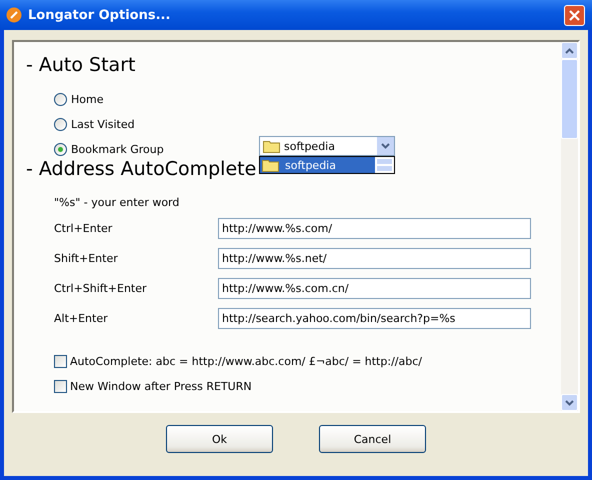 The height and width of the screenshot is (480, 592). I want to click on close-button, so click(574, 15).